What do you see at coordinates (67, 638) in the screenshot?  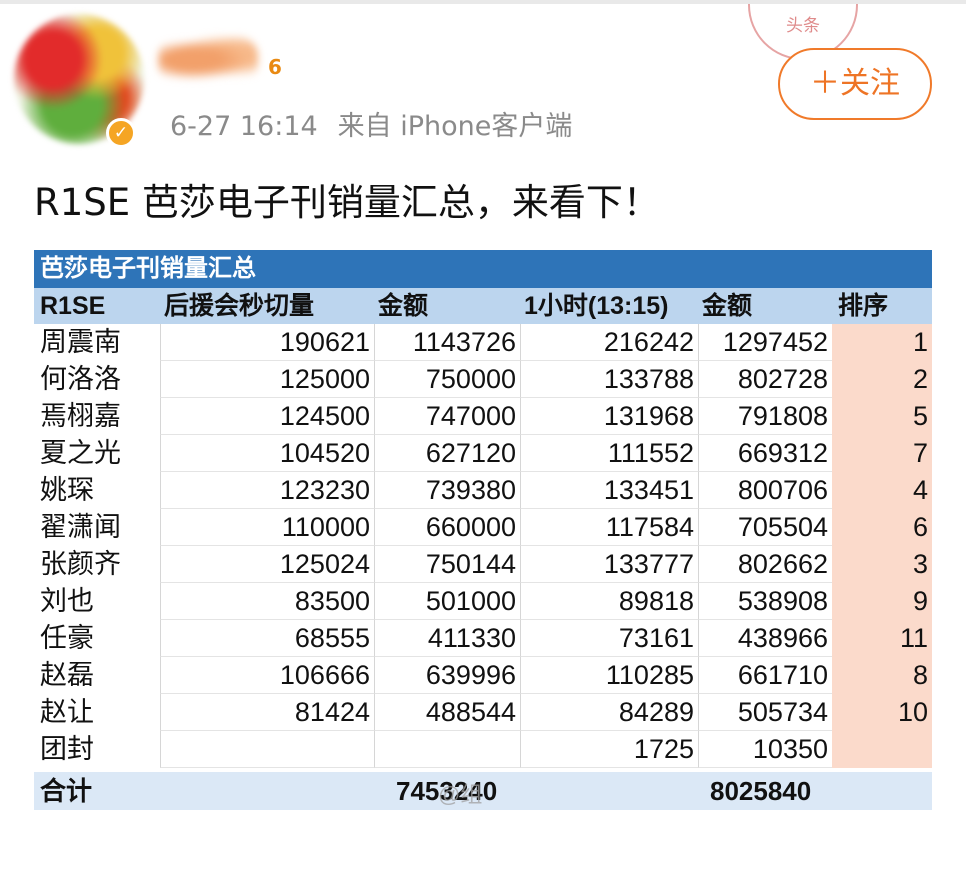 I see `cell-name: 任豪` at bounding box center [67, 638].